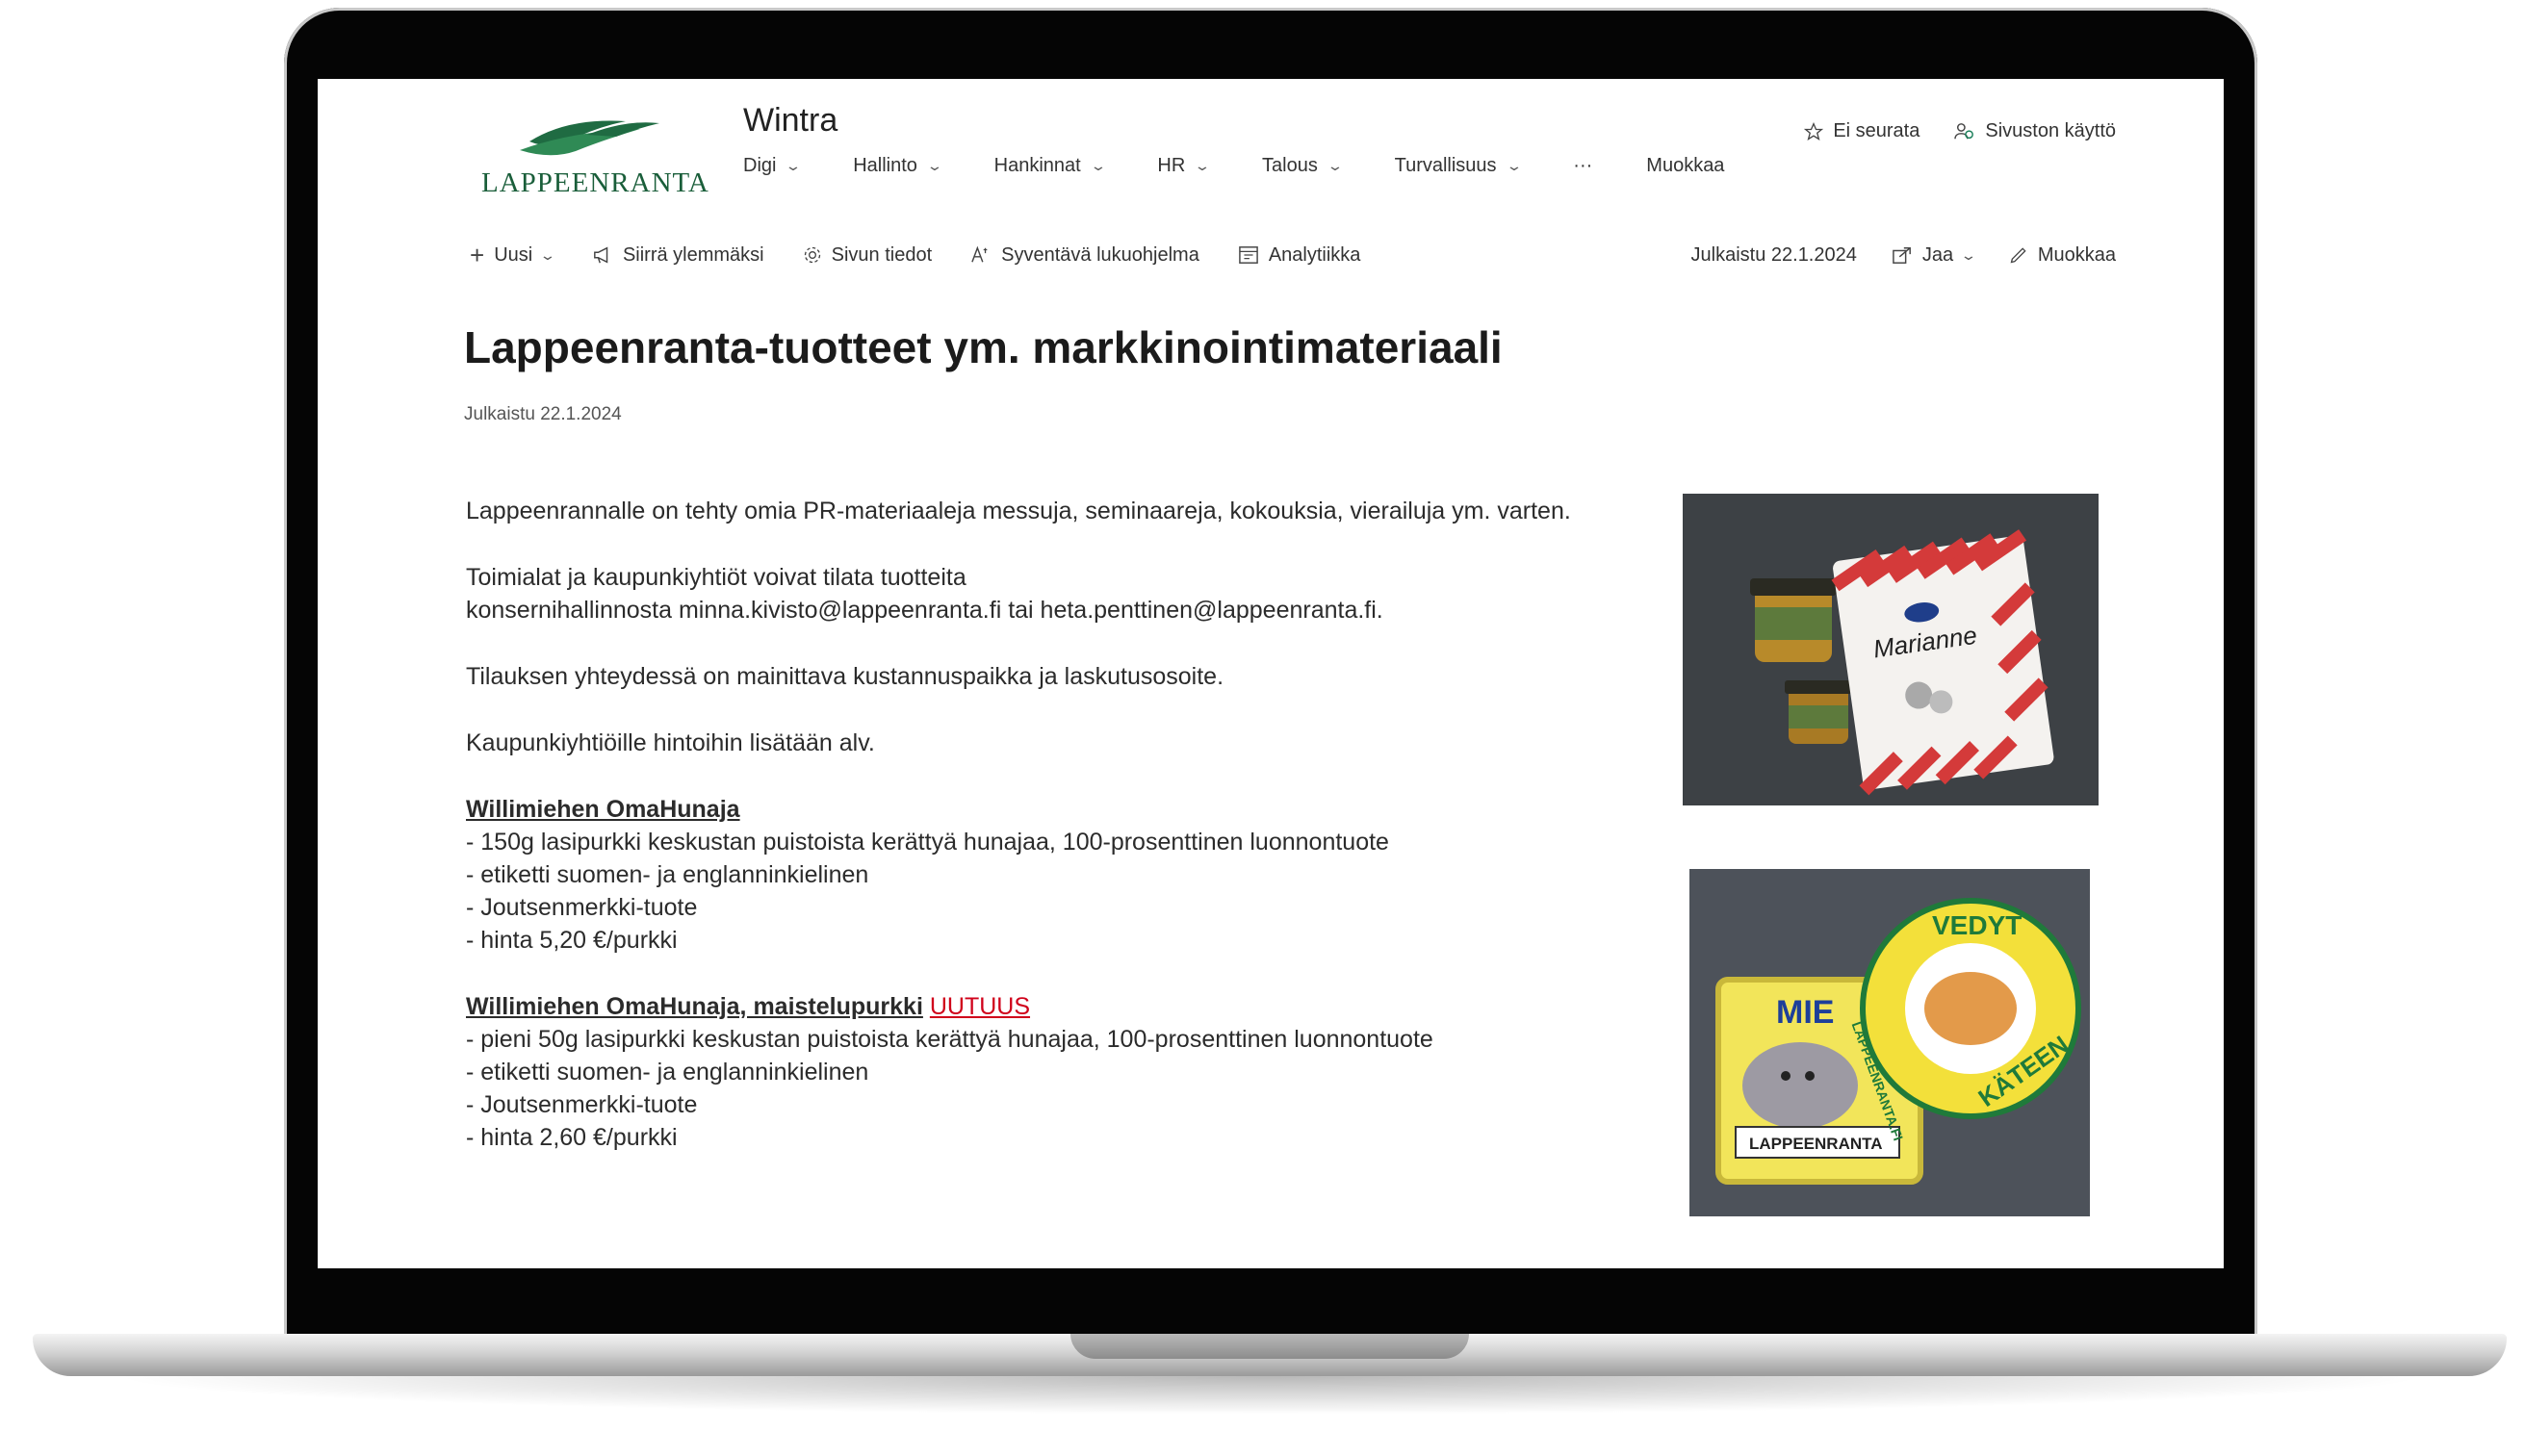  I want to click on nav-item-digi: Digi ⌄, so click(772, 166).